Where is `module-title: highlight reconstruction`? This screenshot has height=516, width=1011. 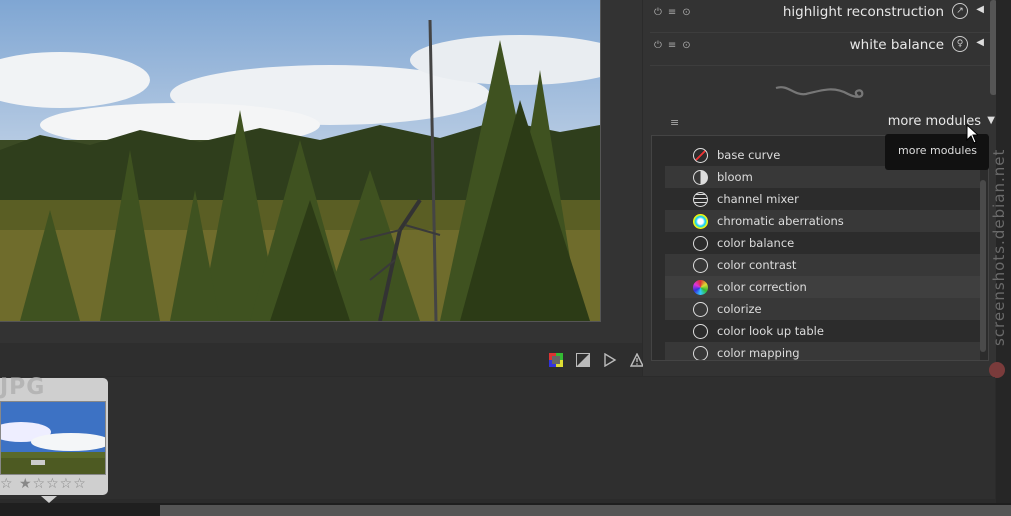
module-title: highlight reconstruction is located at coordinates (863, 12).